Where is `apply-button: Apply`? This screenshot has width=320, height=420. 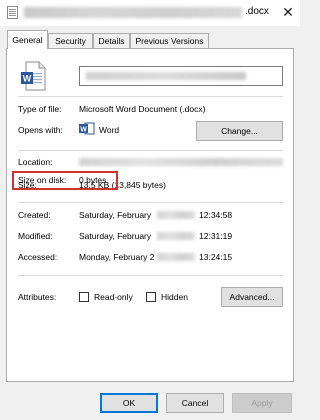
apply-button: Apply is located at coordinates (262, 403).